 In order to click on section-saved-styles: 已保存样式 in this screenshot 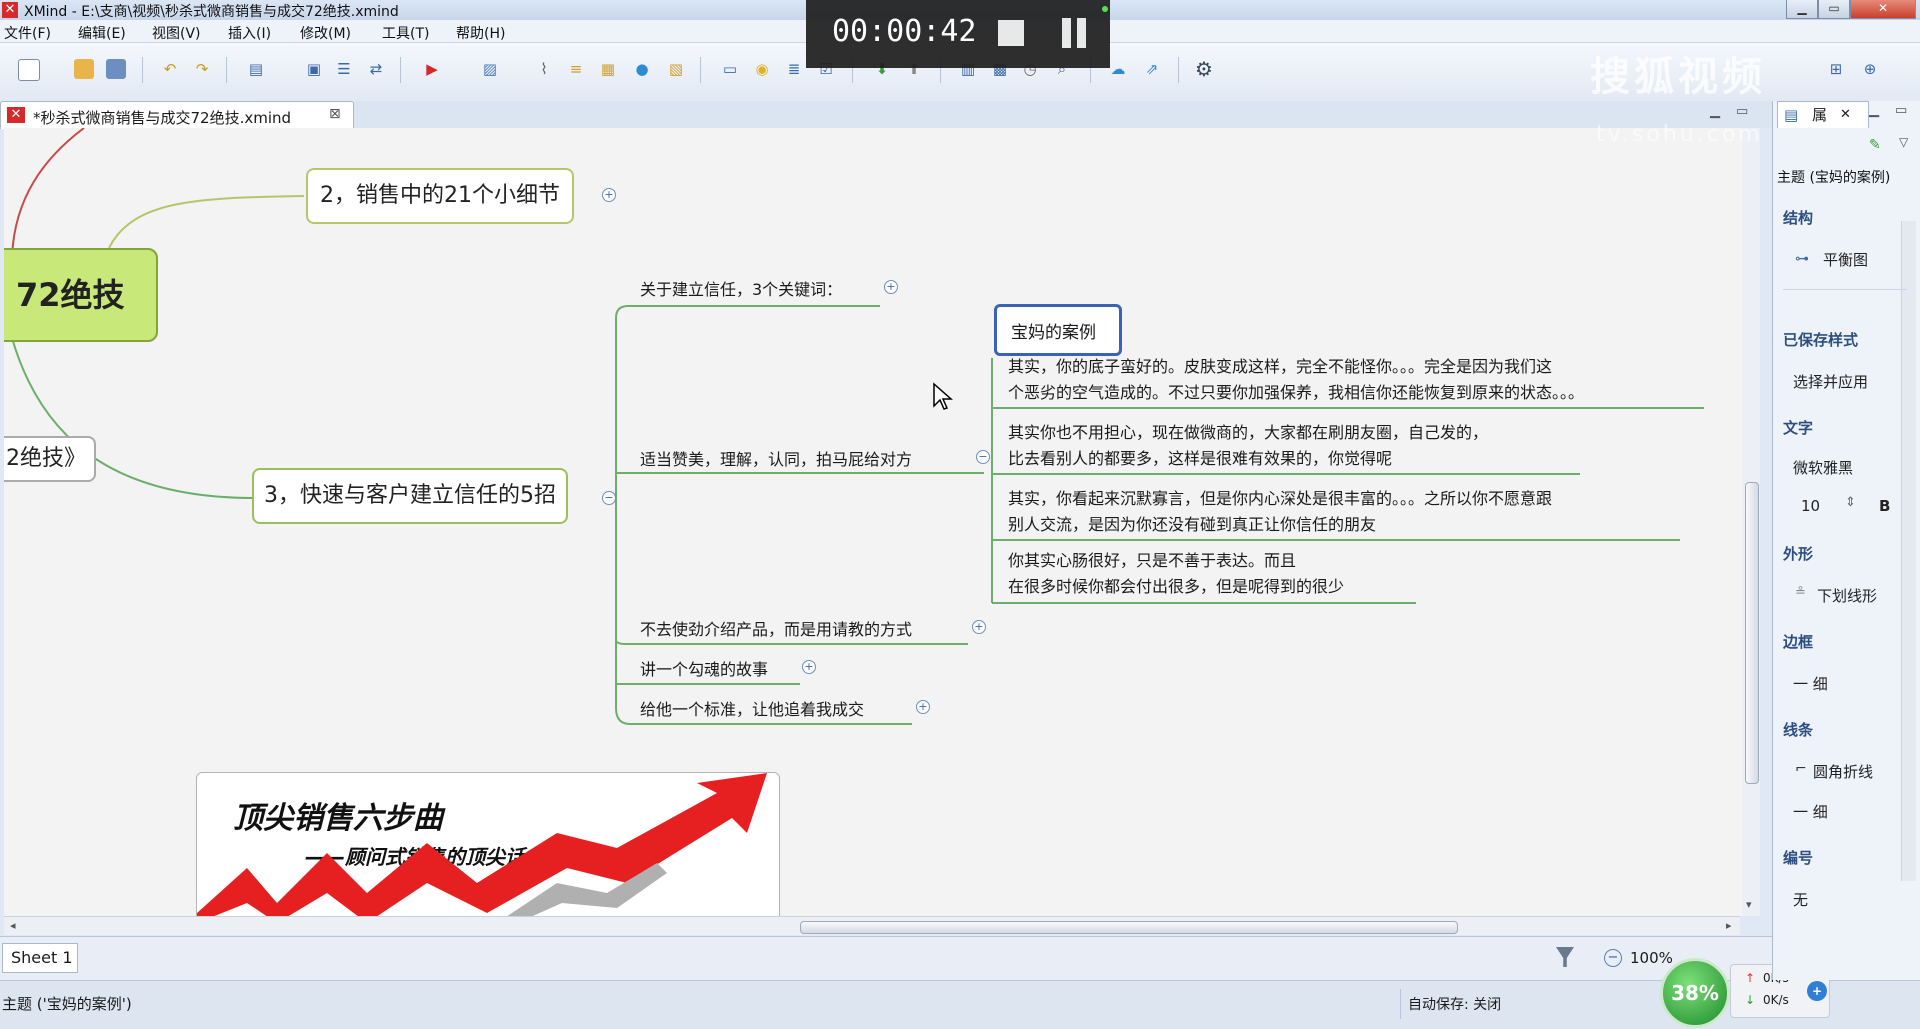, I will do `click(1843, 339)`.